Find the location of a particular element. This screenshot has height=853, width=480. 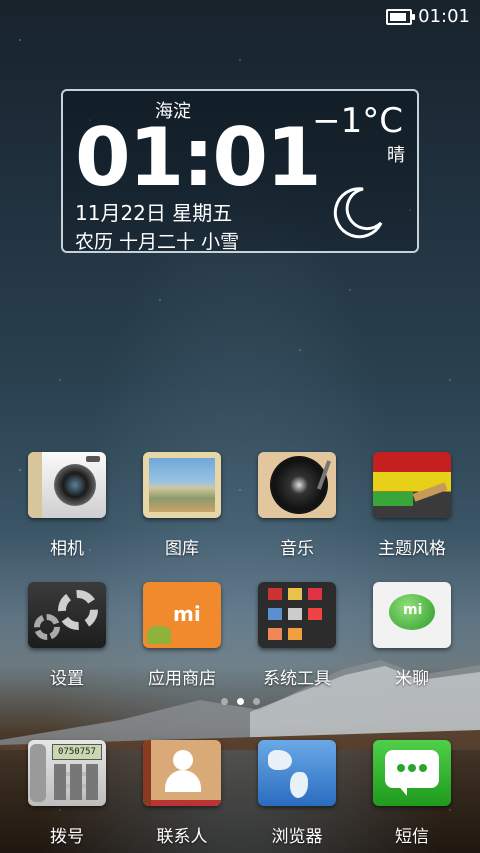

paintbrush-icon is located at coordinates (412, 485).